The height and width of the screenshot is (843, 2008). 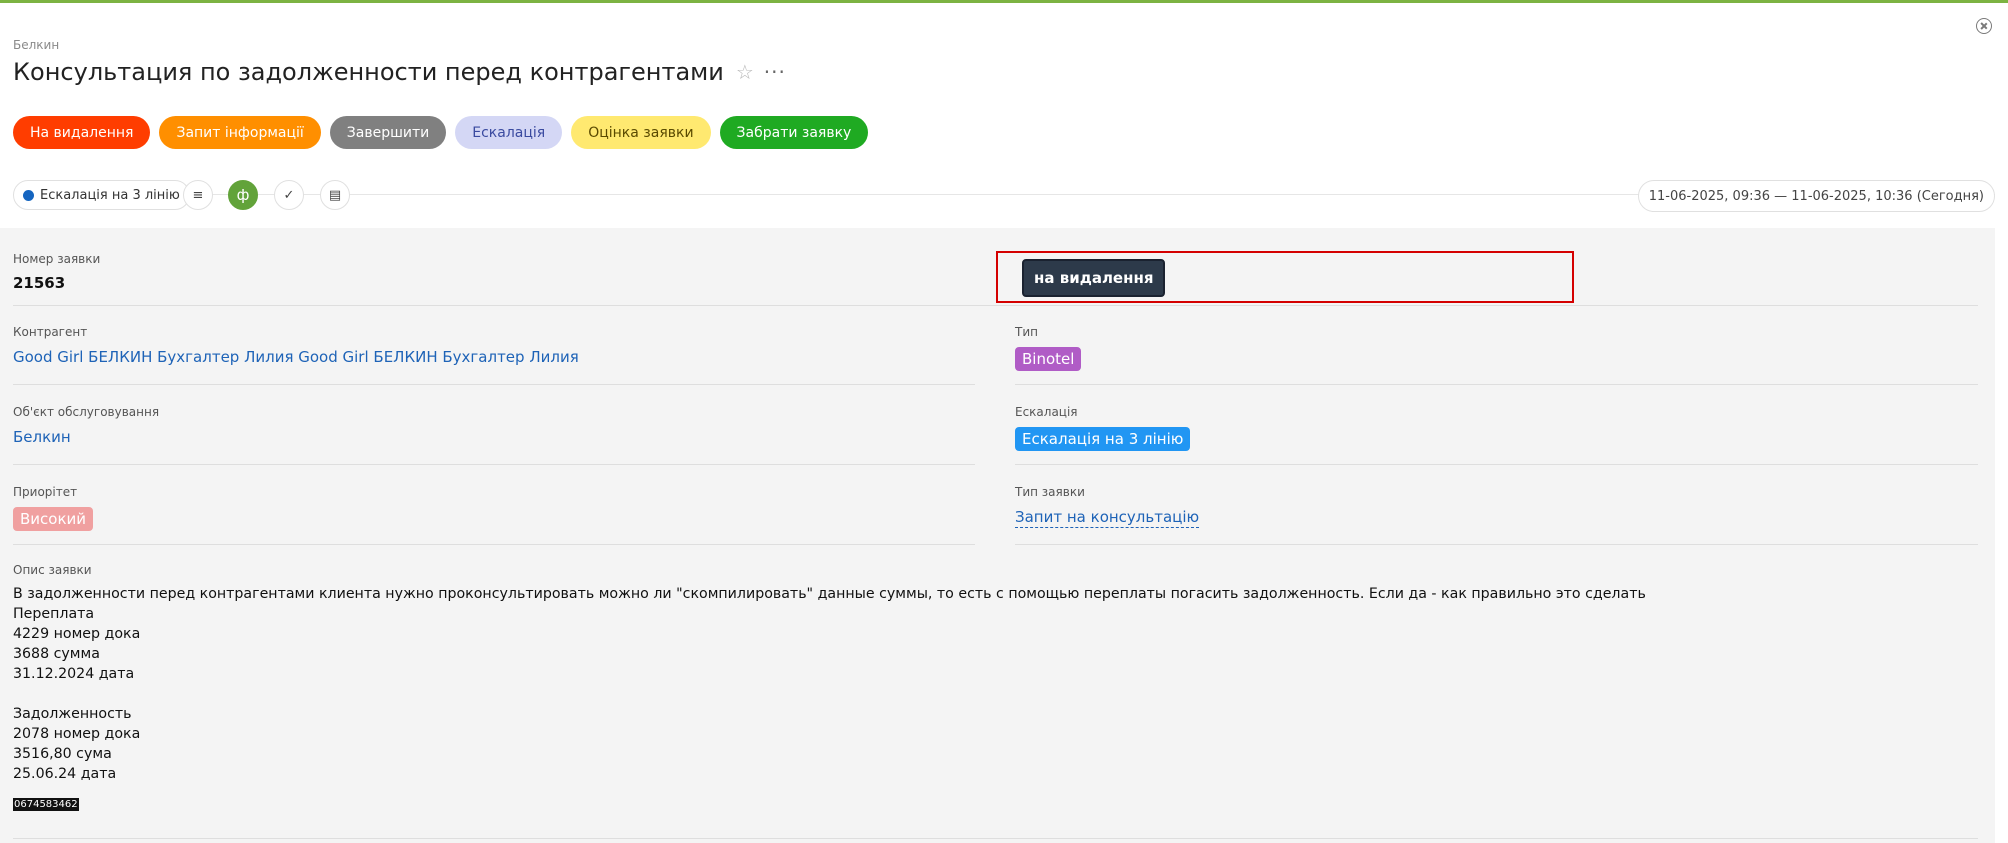 What do you see at coordinates (1046, 412) in the screenshot?
I see `escalation-label: Ескалація` at bounding box center [1046, 412].